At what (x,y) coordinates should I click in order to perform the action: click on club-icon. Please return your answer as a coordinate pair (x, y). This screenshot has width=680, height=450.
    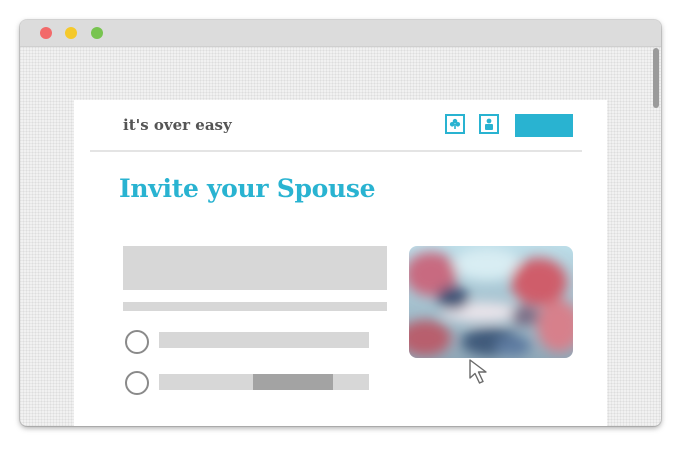
    Looking at the image, I should click on (455, 123).